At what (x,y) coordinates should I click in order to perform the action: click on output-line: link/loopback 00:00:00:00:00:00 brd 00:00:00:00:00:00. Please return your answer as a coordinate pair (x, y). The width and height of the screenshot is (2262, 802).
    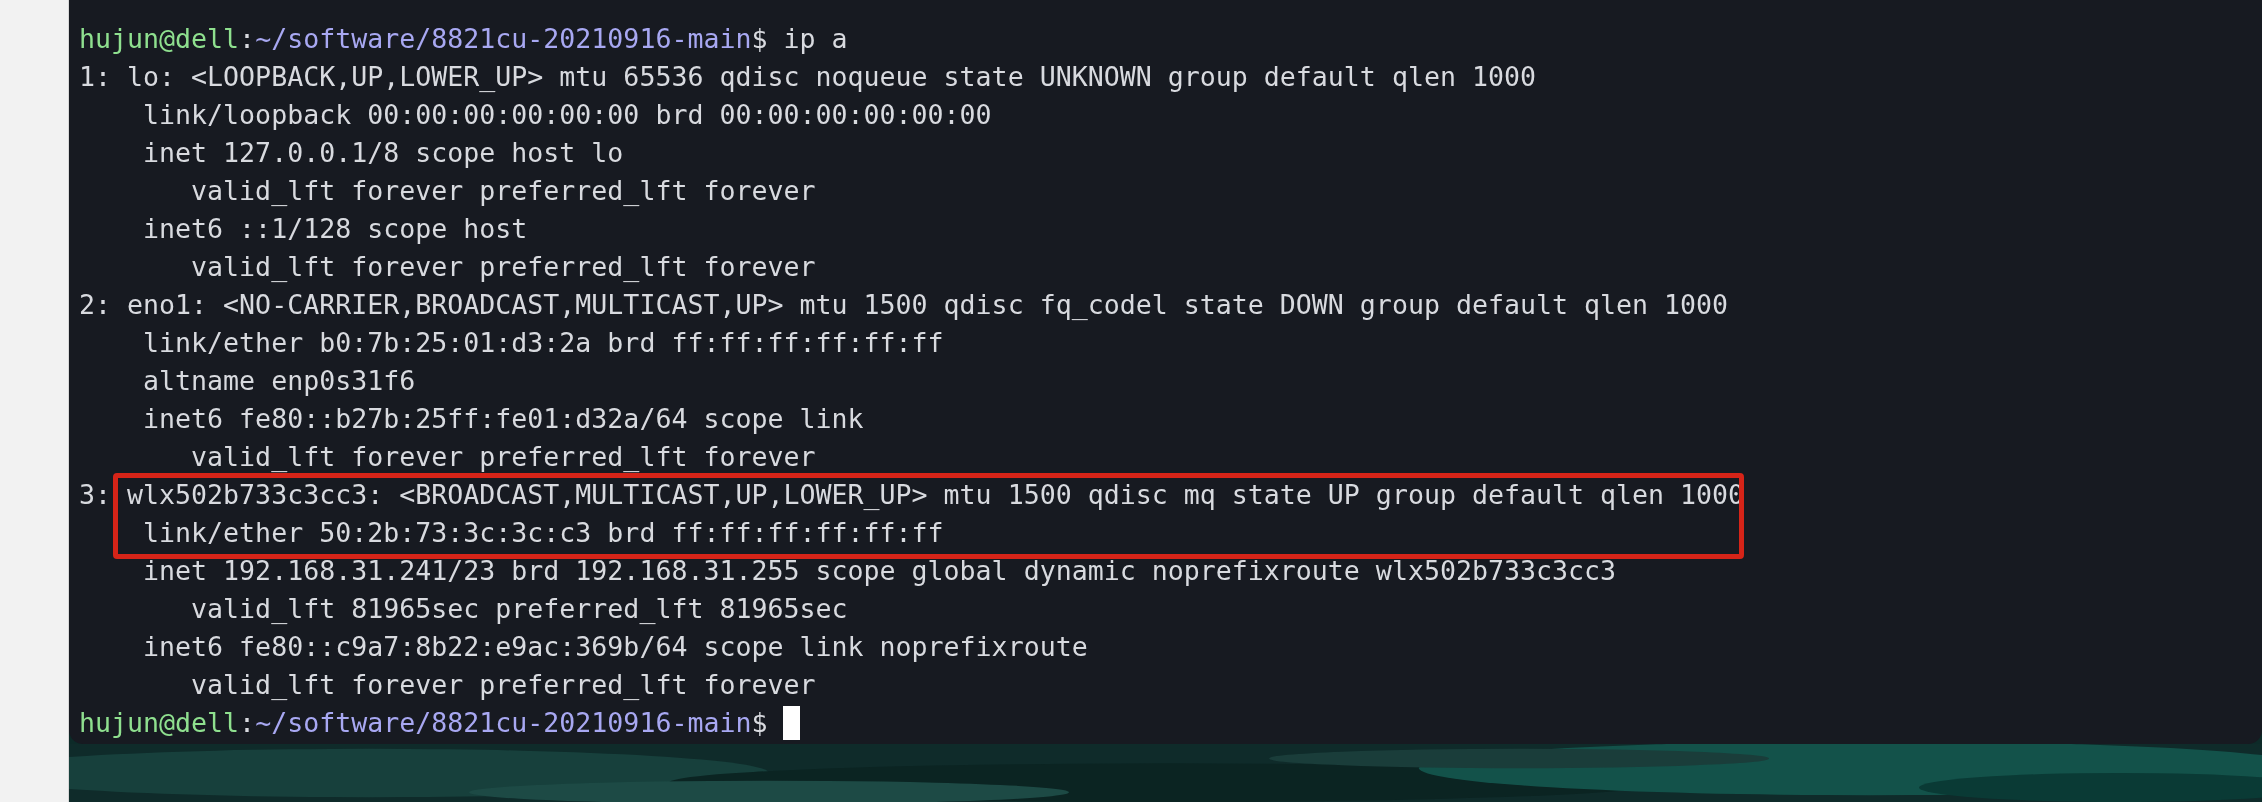
    Looking at the image, I should click on (567, 115).